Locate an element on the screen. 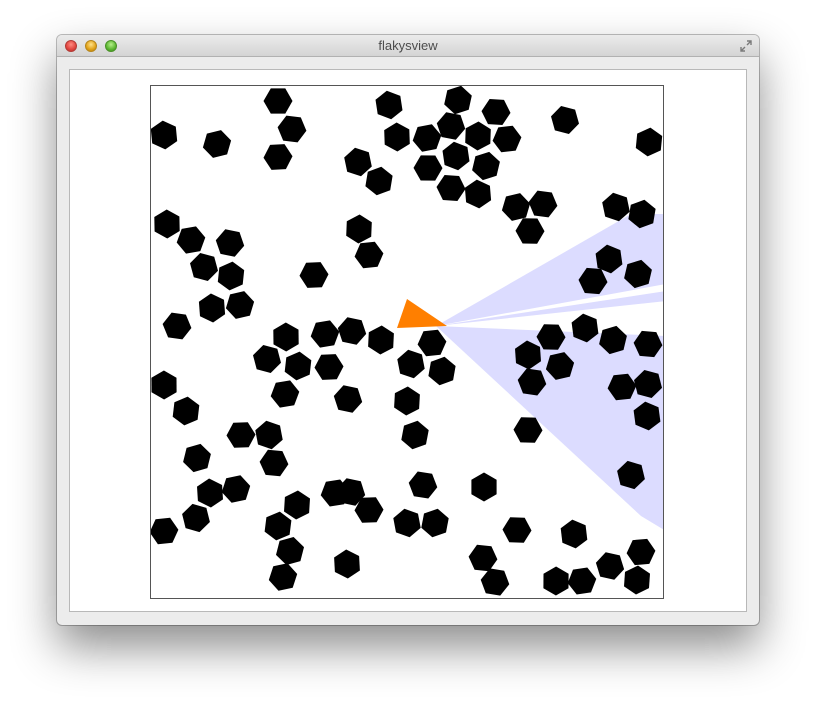  agent-triangle is located at coordinates (422, 313).